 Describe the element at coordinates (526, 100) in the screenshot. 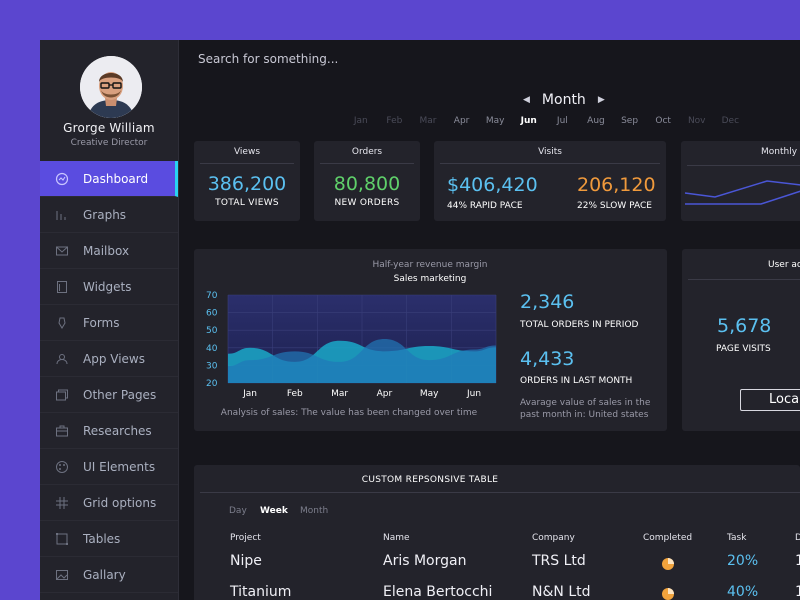

I see `chevron-left-icon: ◀` at that location.